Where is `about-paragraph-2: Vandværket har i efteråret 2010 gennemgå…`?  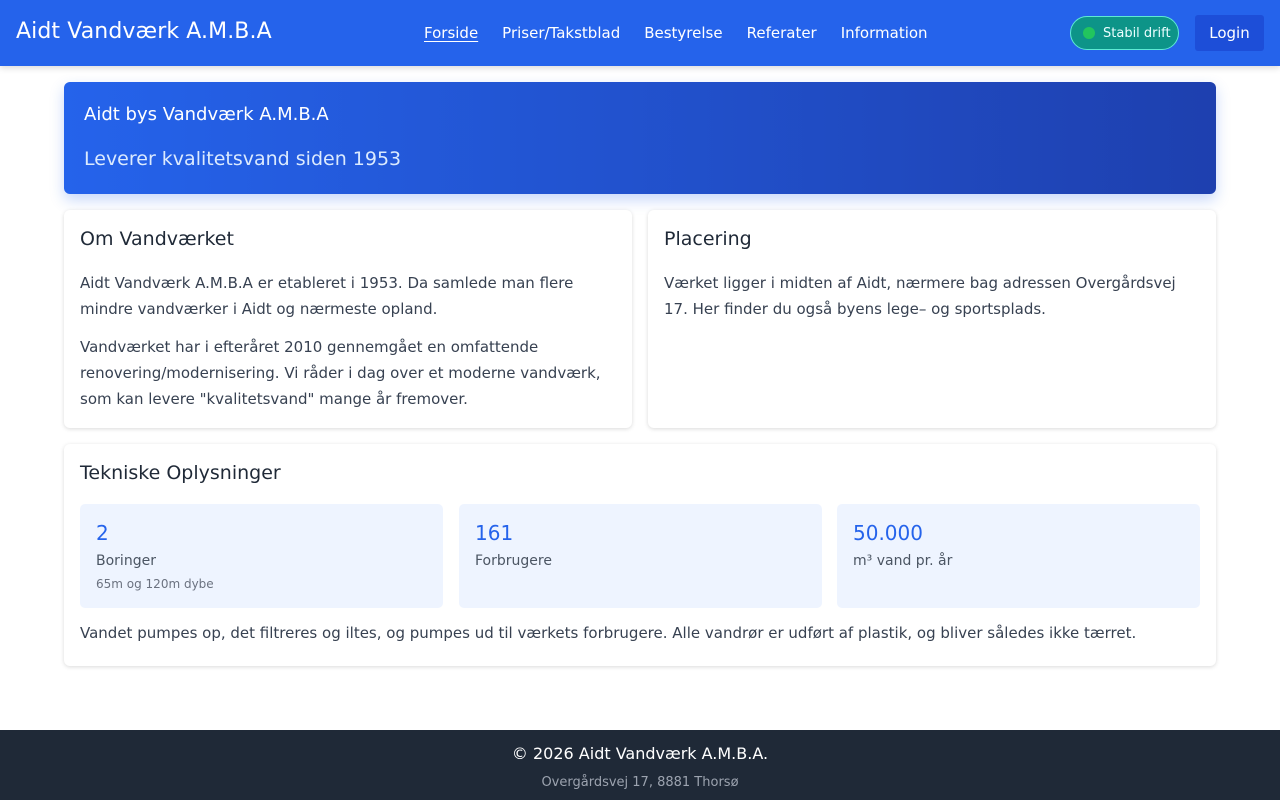
about-paragraph-2: Vandværket har i efteråret 2010 gennemgå… is located at coordinates (340, 373).